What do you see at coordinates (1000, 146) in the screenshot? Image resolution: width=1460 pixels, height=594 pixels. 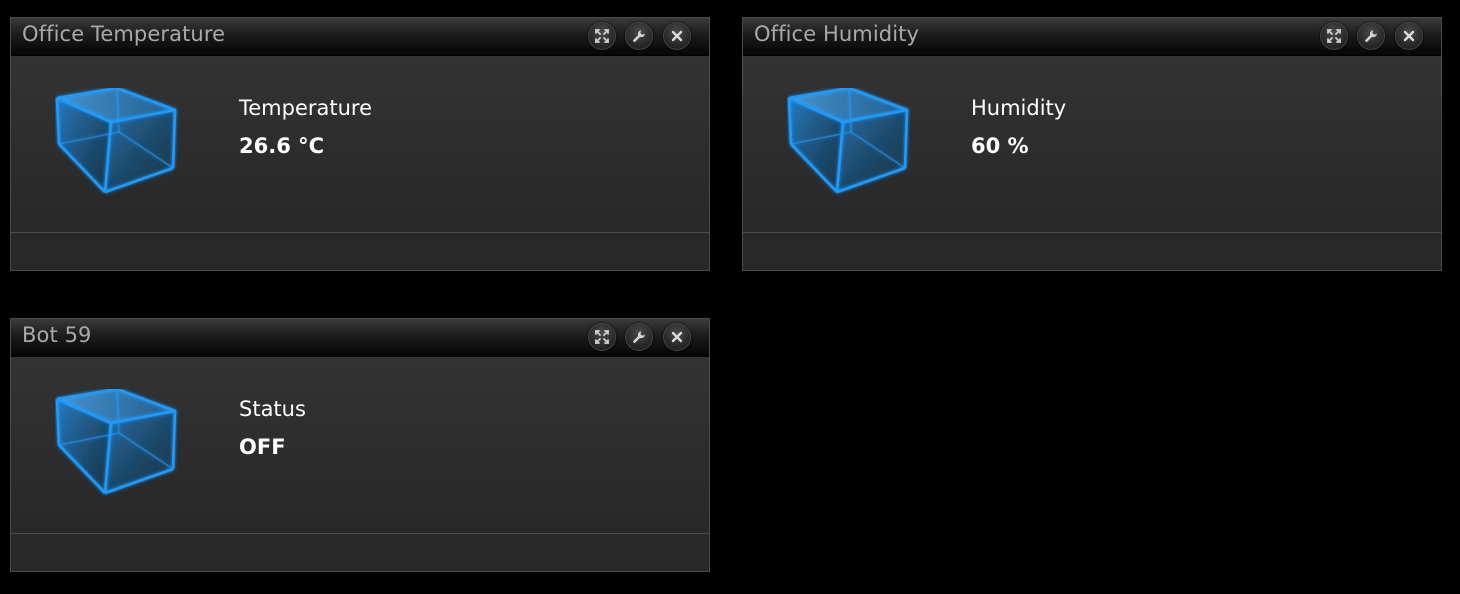 I see `sensor-value: 60 %` at bounding box center [1000, 146].